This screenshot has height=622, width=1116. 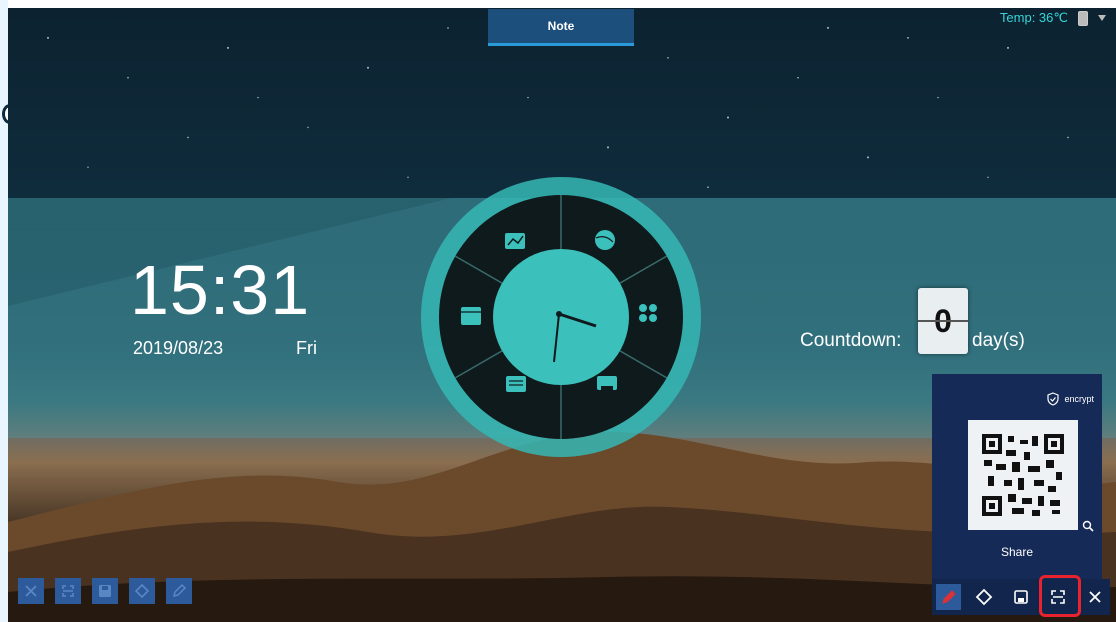 I want to click on toolbar-right, so click(x=1021, y=597).